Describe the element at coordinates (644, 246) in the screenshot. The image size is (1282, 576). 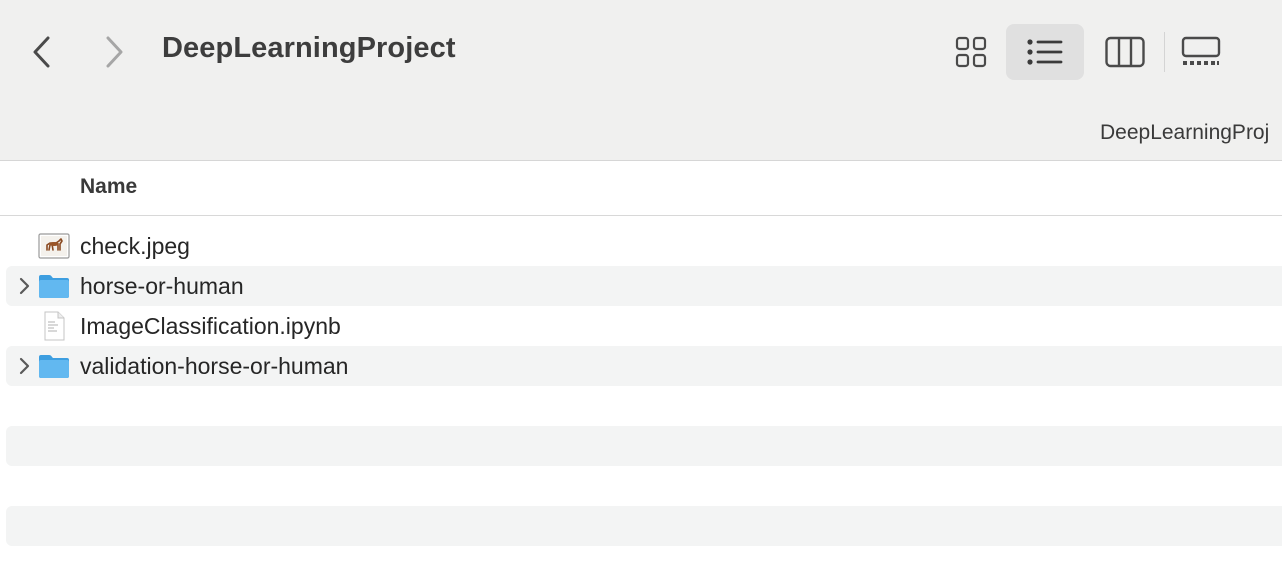
I see `list-item: check.jpeg` at that location.